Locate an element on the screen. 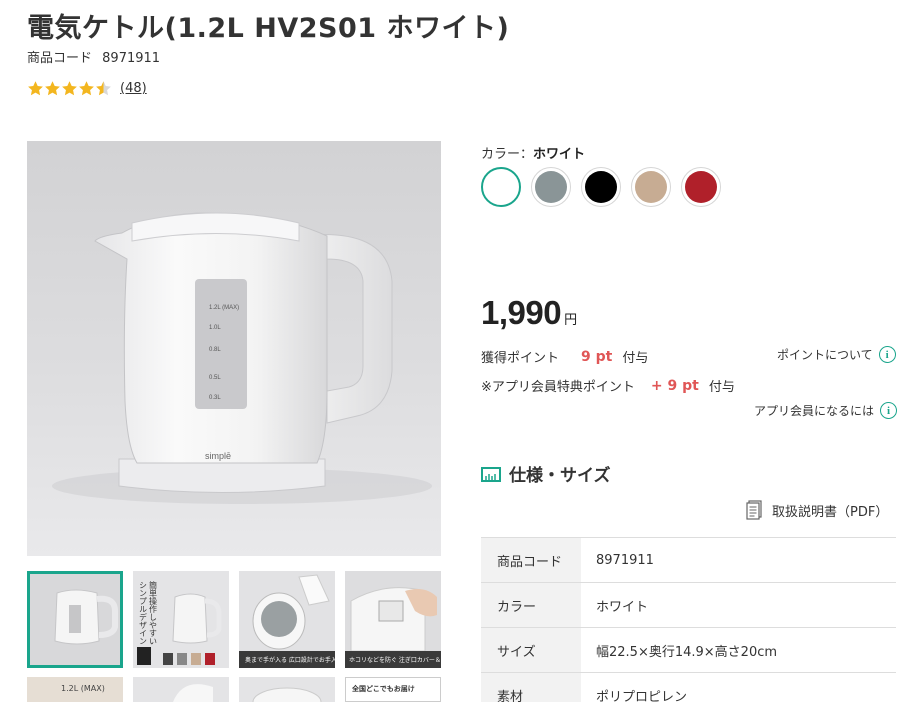 Image resolution: width=909 pixels, height=702 pixels. spec-key: 商品コード is located at coordinates (531, 560).